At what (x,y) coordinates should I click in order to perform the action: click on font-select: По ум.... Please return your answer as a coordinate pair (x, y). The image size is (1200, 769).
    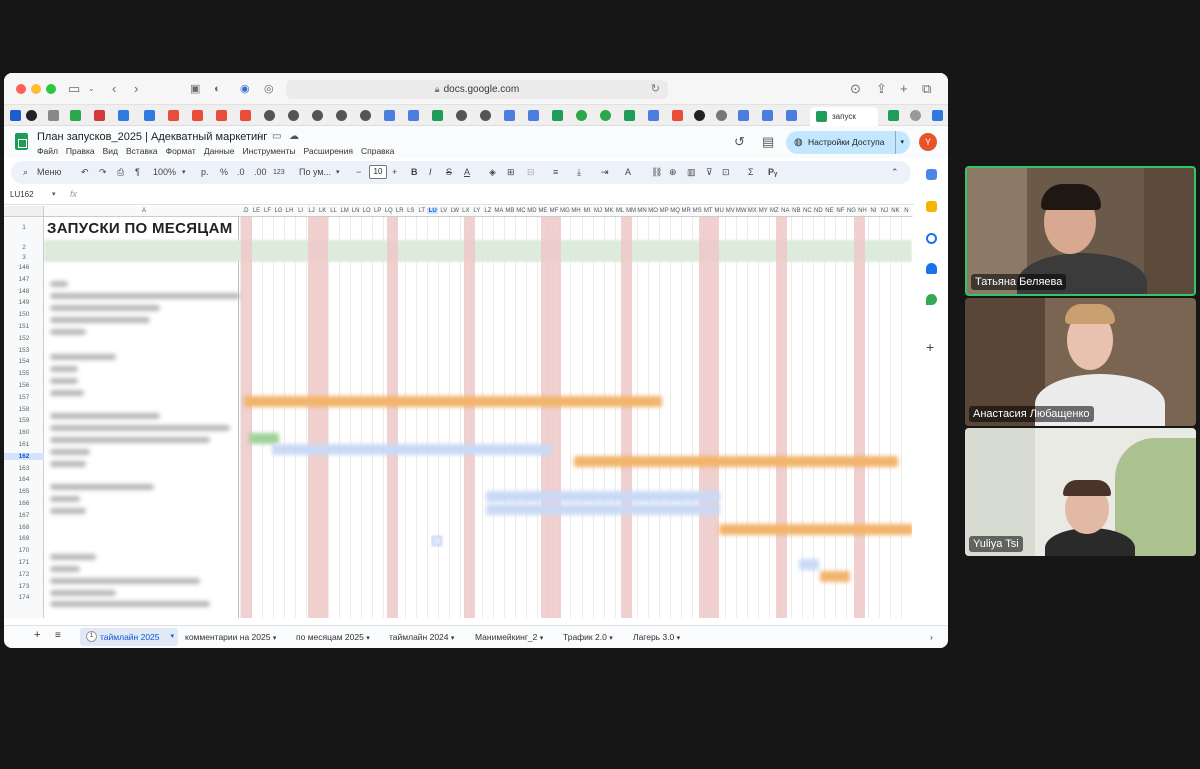
    Looking at the image, I should click on (315, 172).